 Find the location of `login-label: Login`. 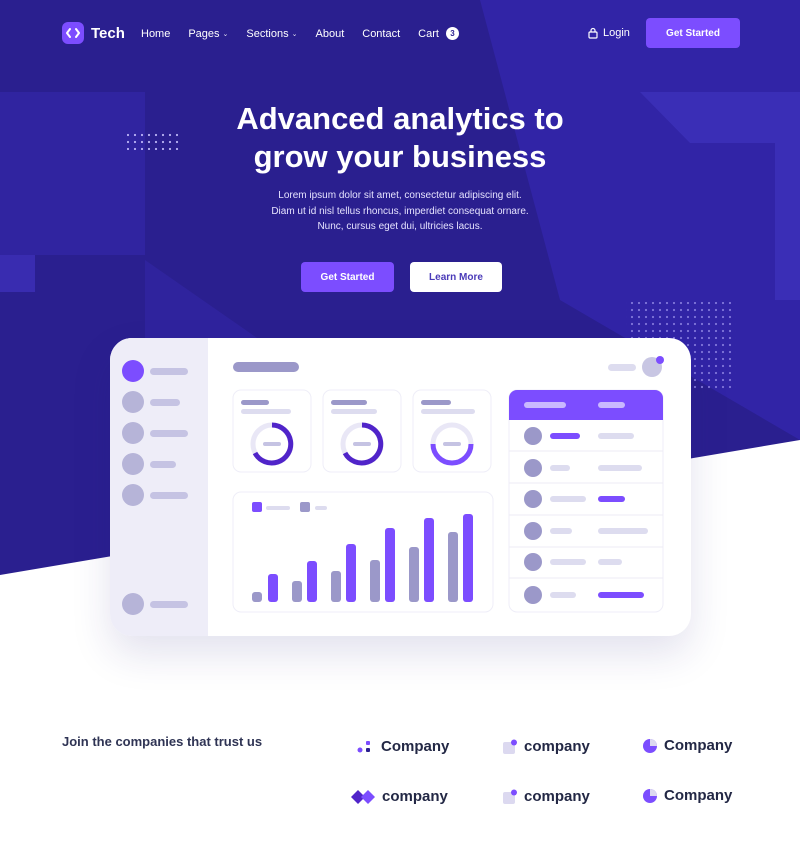

login-label: Login is located at coordinates (616, 33).